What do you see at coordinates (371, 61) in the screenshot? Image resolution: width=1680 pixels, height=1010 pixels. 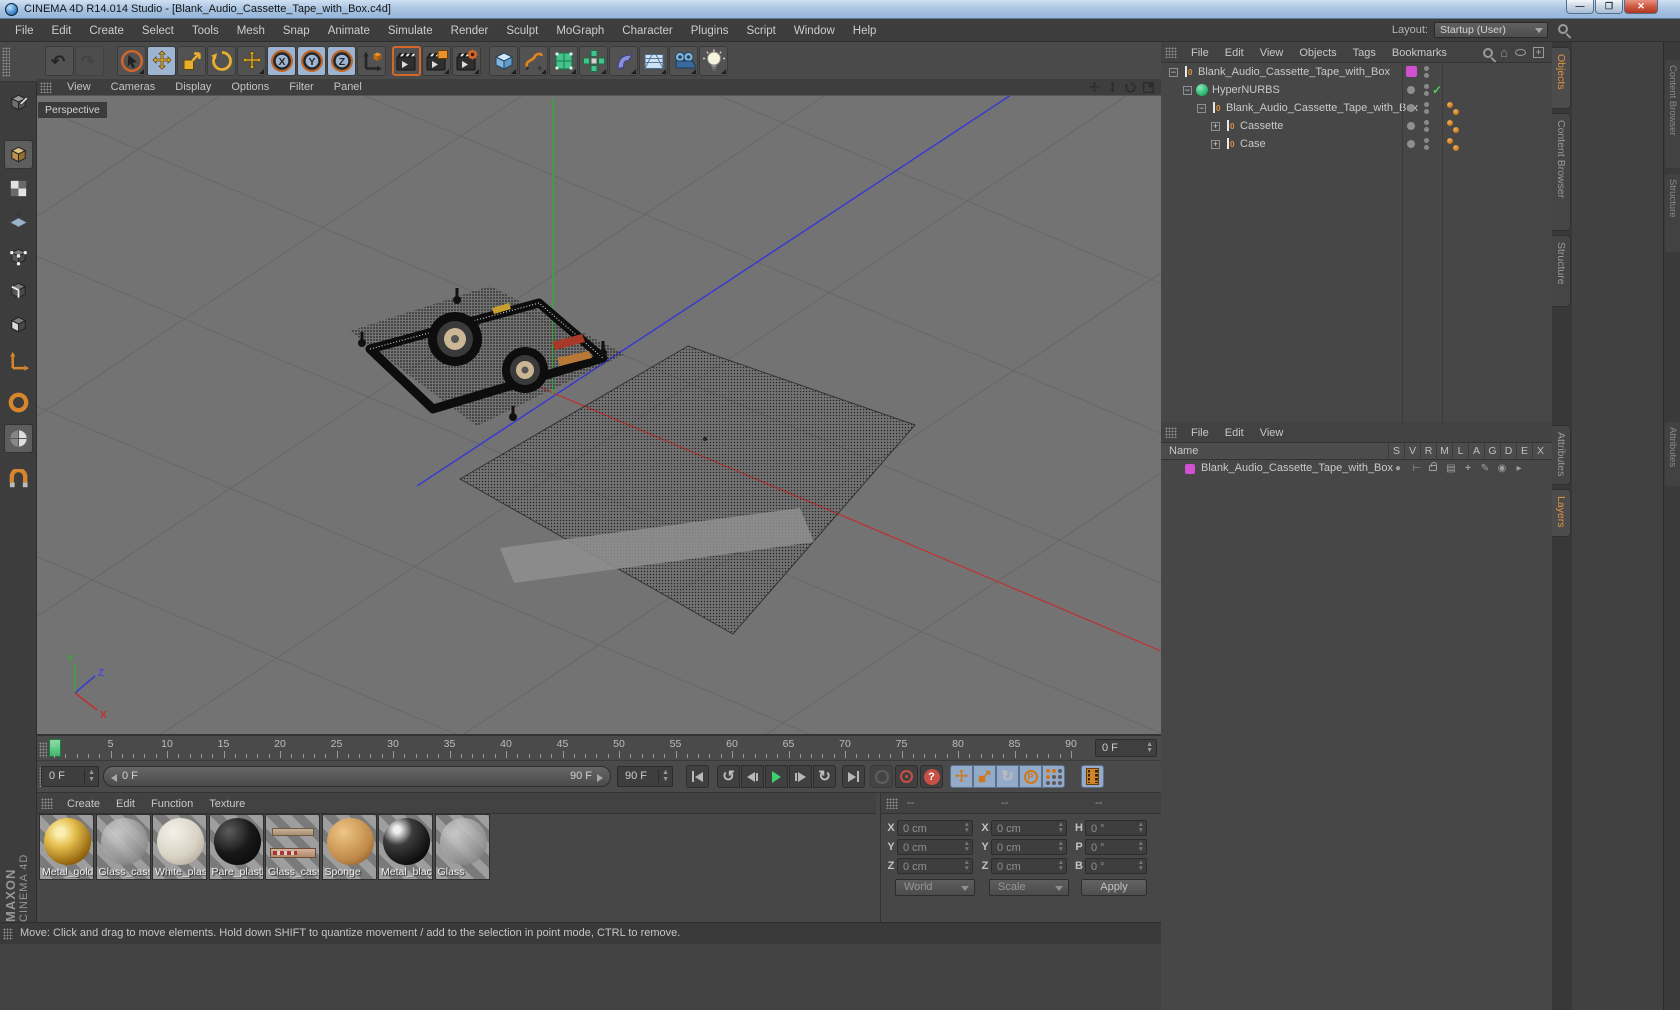 I see `coordinate-system-icon` at bounding box center [371, 61].